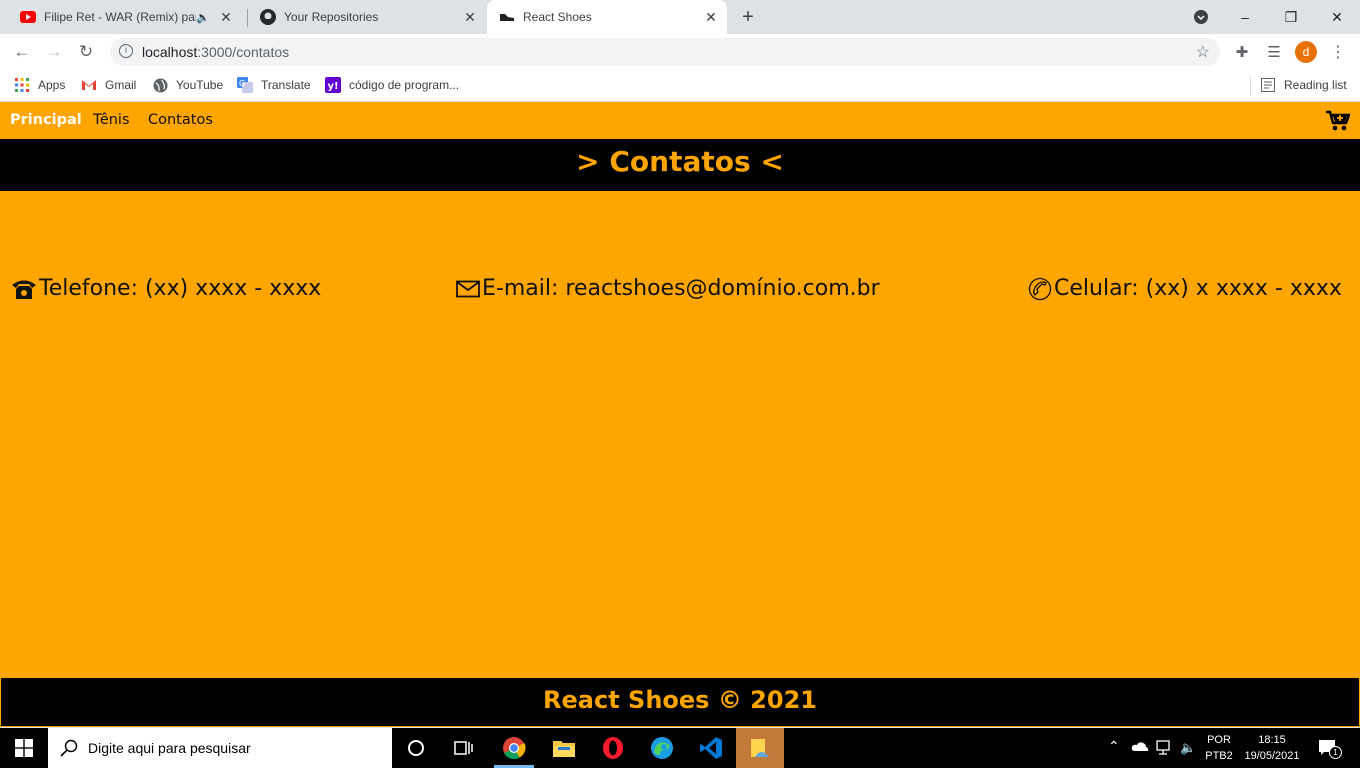  What do you see at coordinates (69, 750) in the screenshot?
I see `search-icon` at bounding box center [69, 750].